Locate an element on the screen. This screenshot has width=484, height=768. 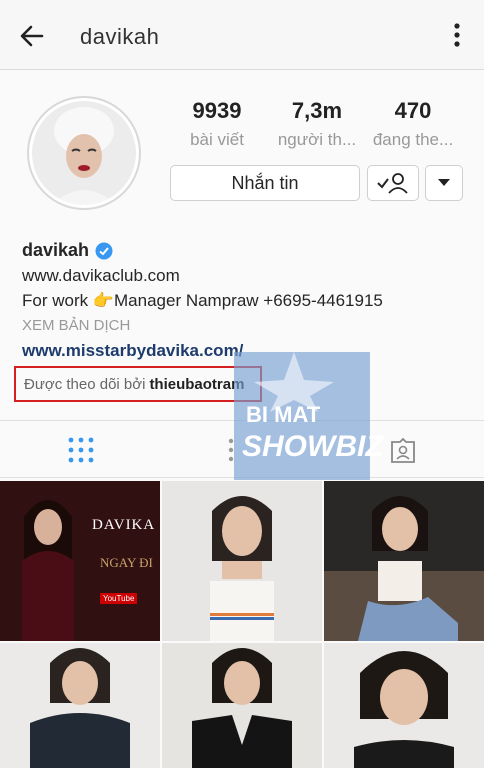
watermark-line1: BI MAT is located at coordinates (283, 414).